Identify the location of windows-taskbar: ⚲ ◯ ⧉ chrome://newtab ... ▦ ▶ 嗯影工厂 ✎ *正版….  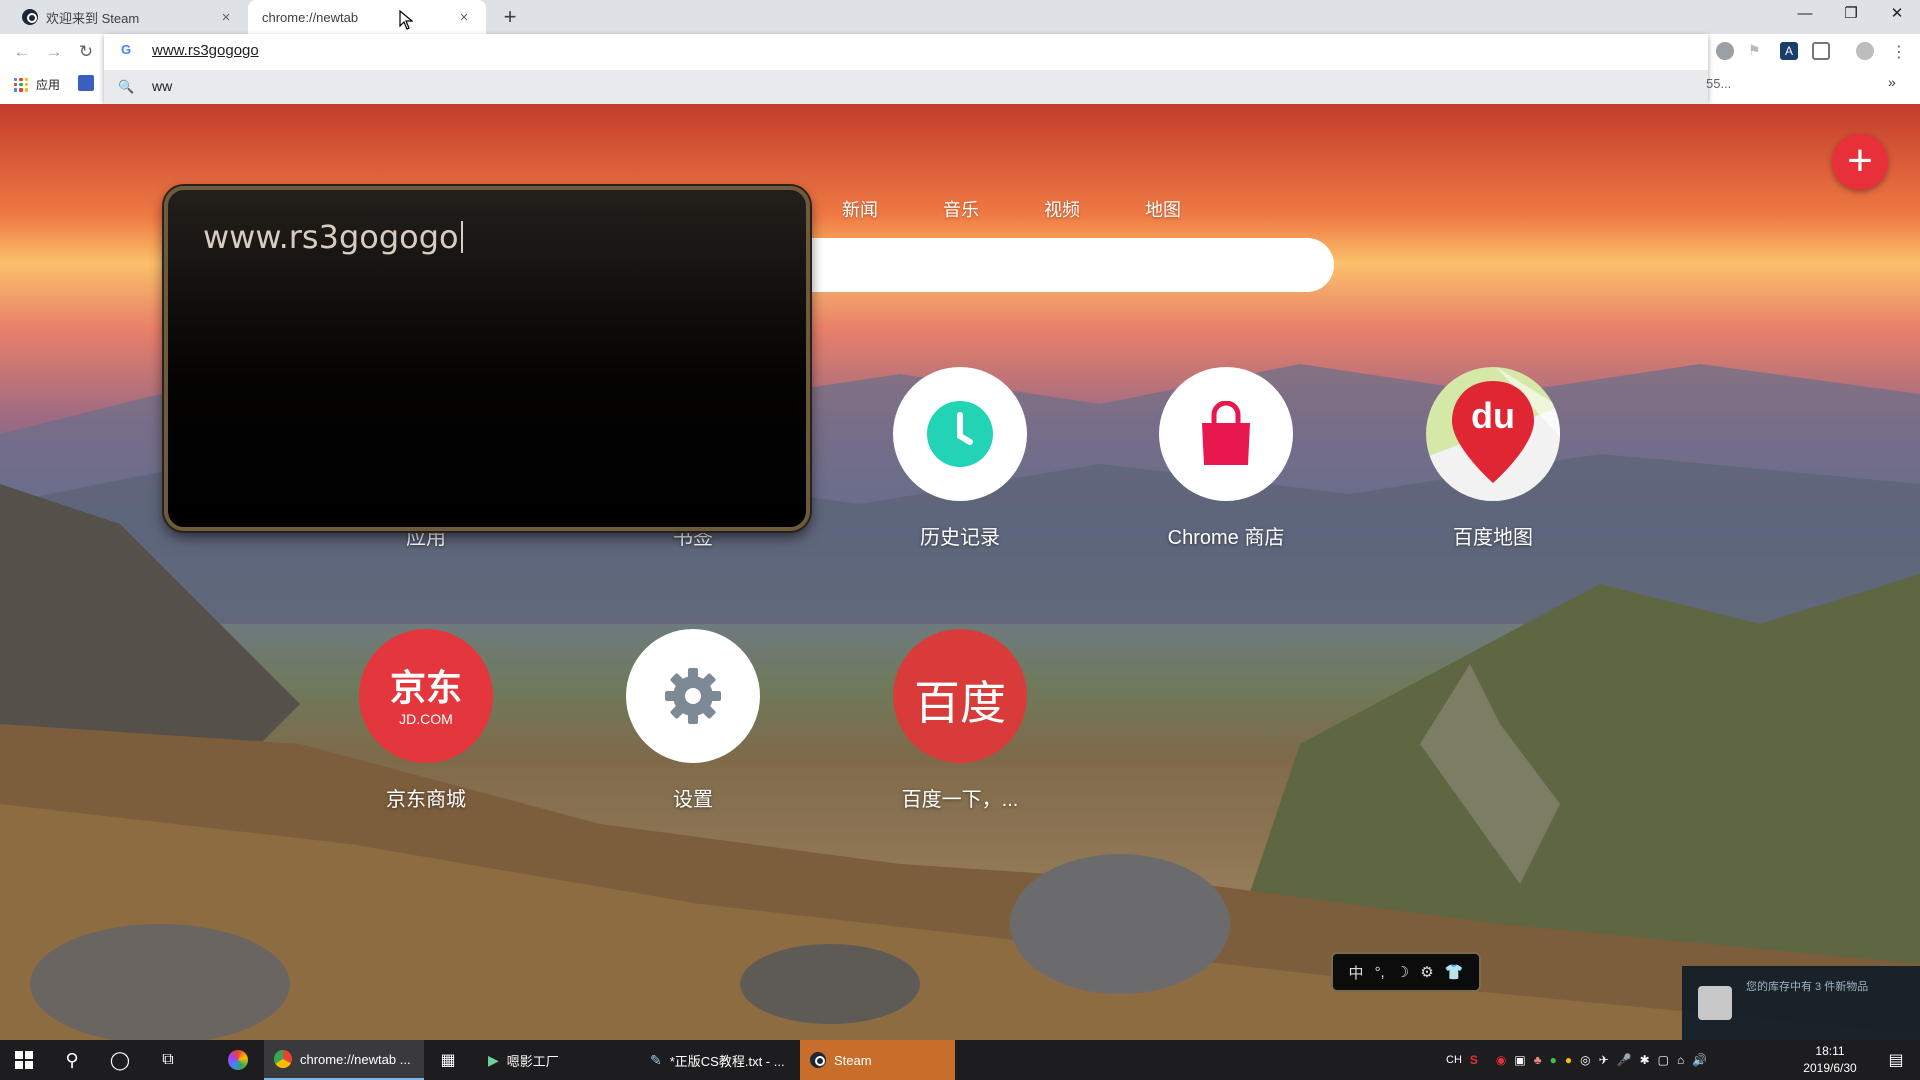
(960, 1060).